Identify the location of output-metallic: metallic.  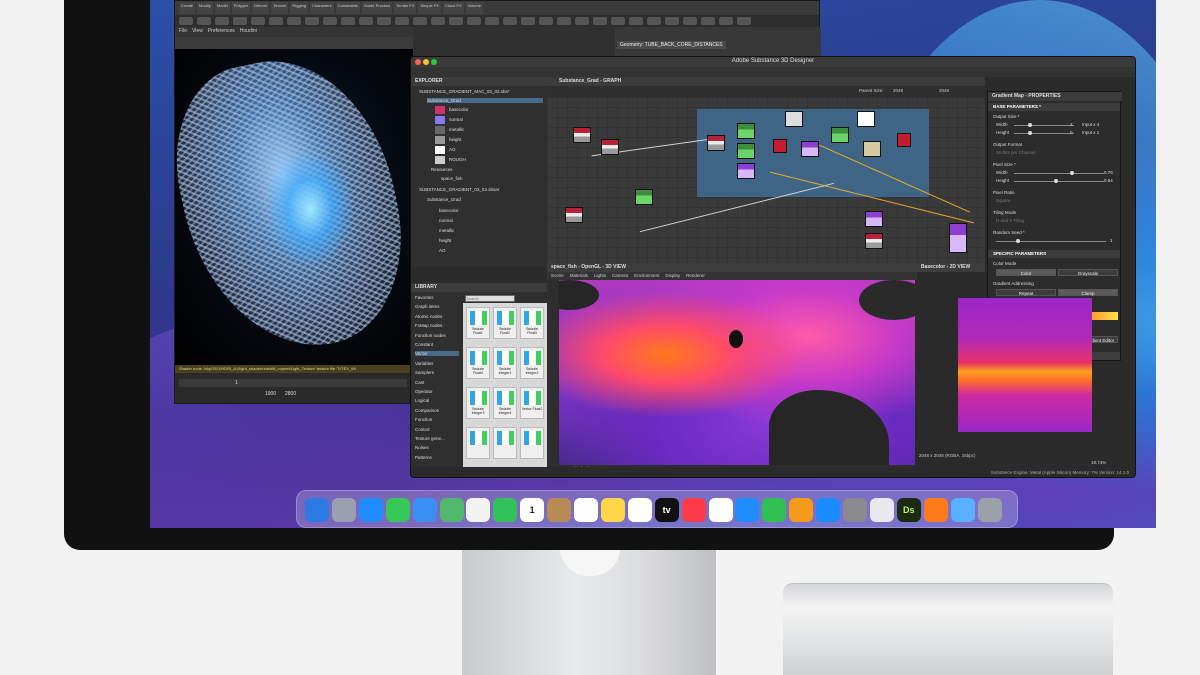
(456, 129).